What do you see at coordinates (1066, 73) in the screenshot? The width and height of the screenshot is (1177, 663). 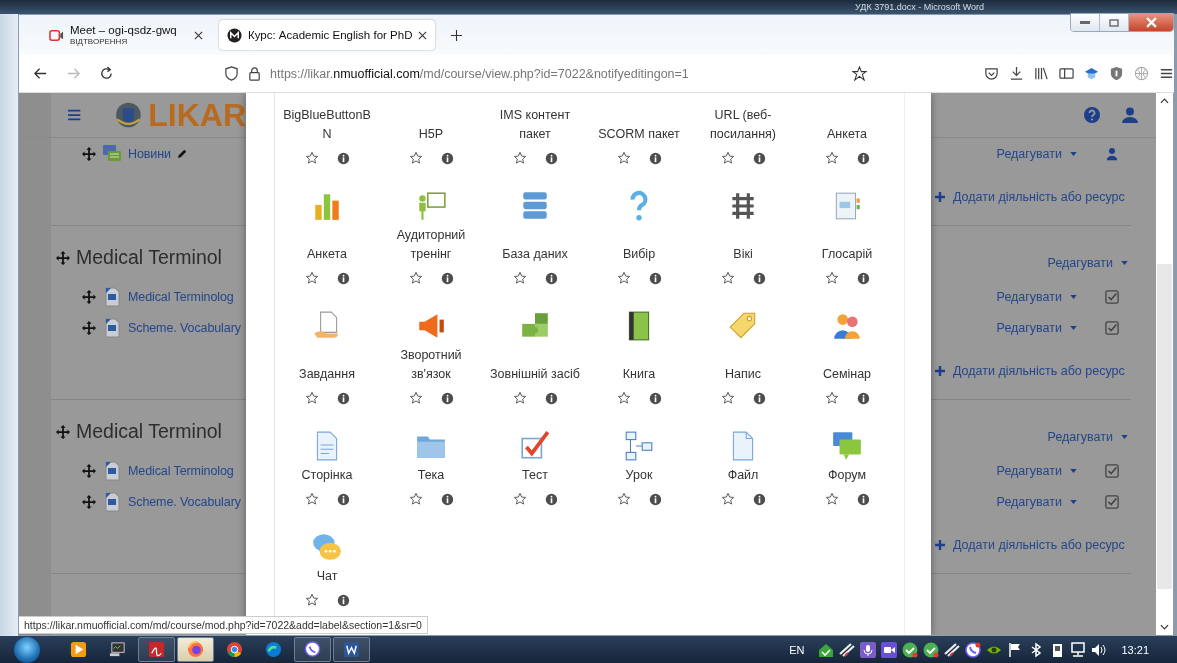 I see `sidebar-icon` at bounding box center [1066, 73].